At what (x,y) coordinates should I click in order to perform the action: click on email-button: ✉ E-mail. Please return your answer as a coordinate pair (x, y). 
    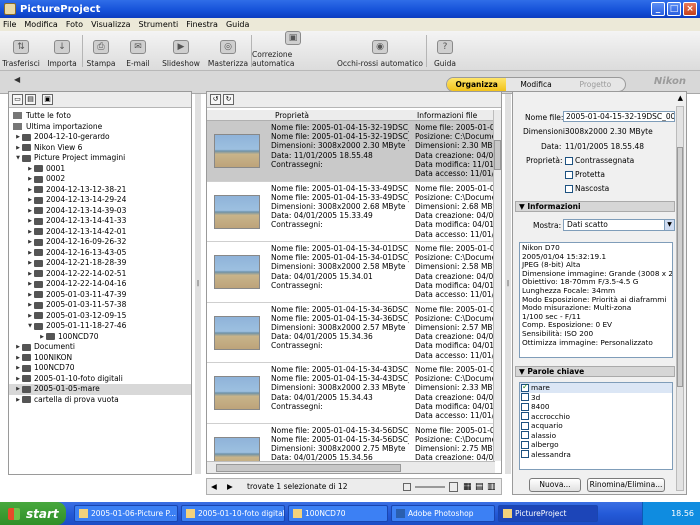
    Looking at the image, I should click on (138, 51).